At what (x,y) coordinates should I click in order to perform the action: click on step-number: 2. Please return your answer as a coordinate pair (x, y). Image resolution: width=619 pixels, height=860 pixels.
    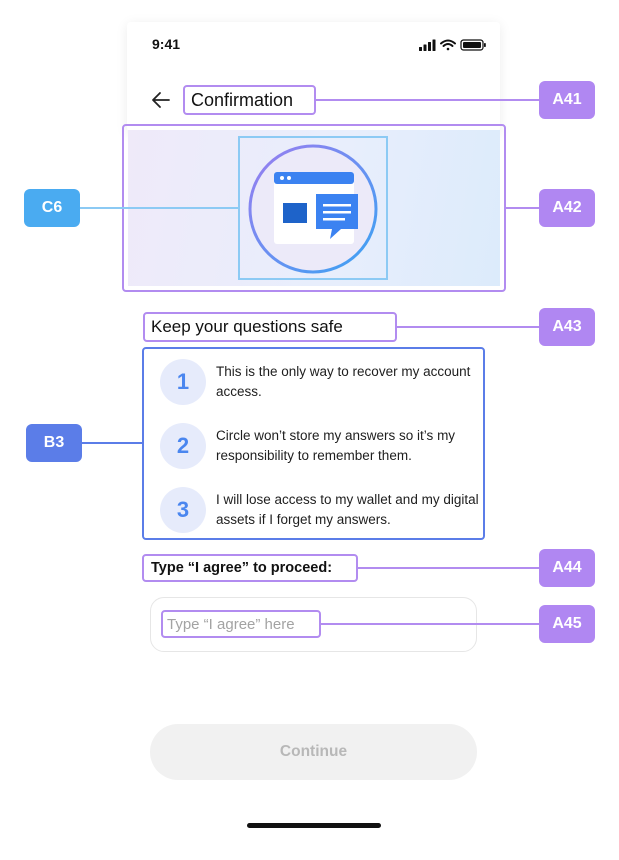
    Looking at the image, I should click on (183, 446).